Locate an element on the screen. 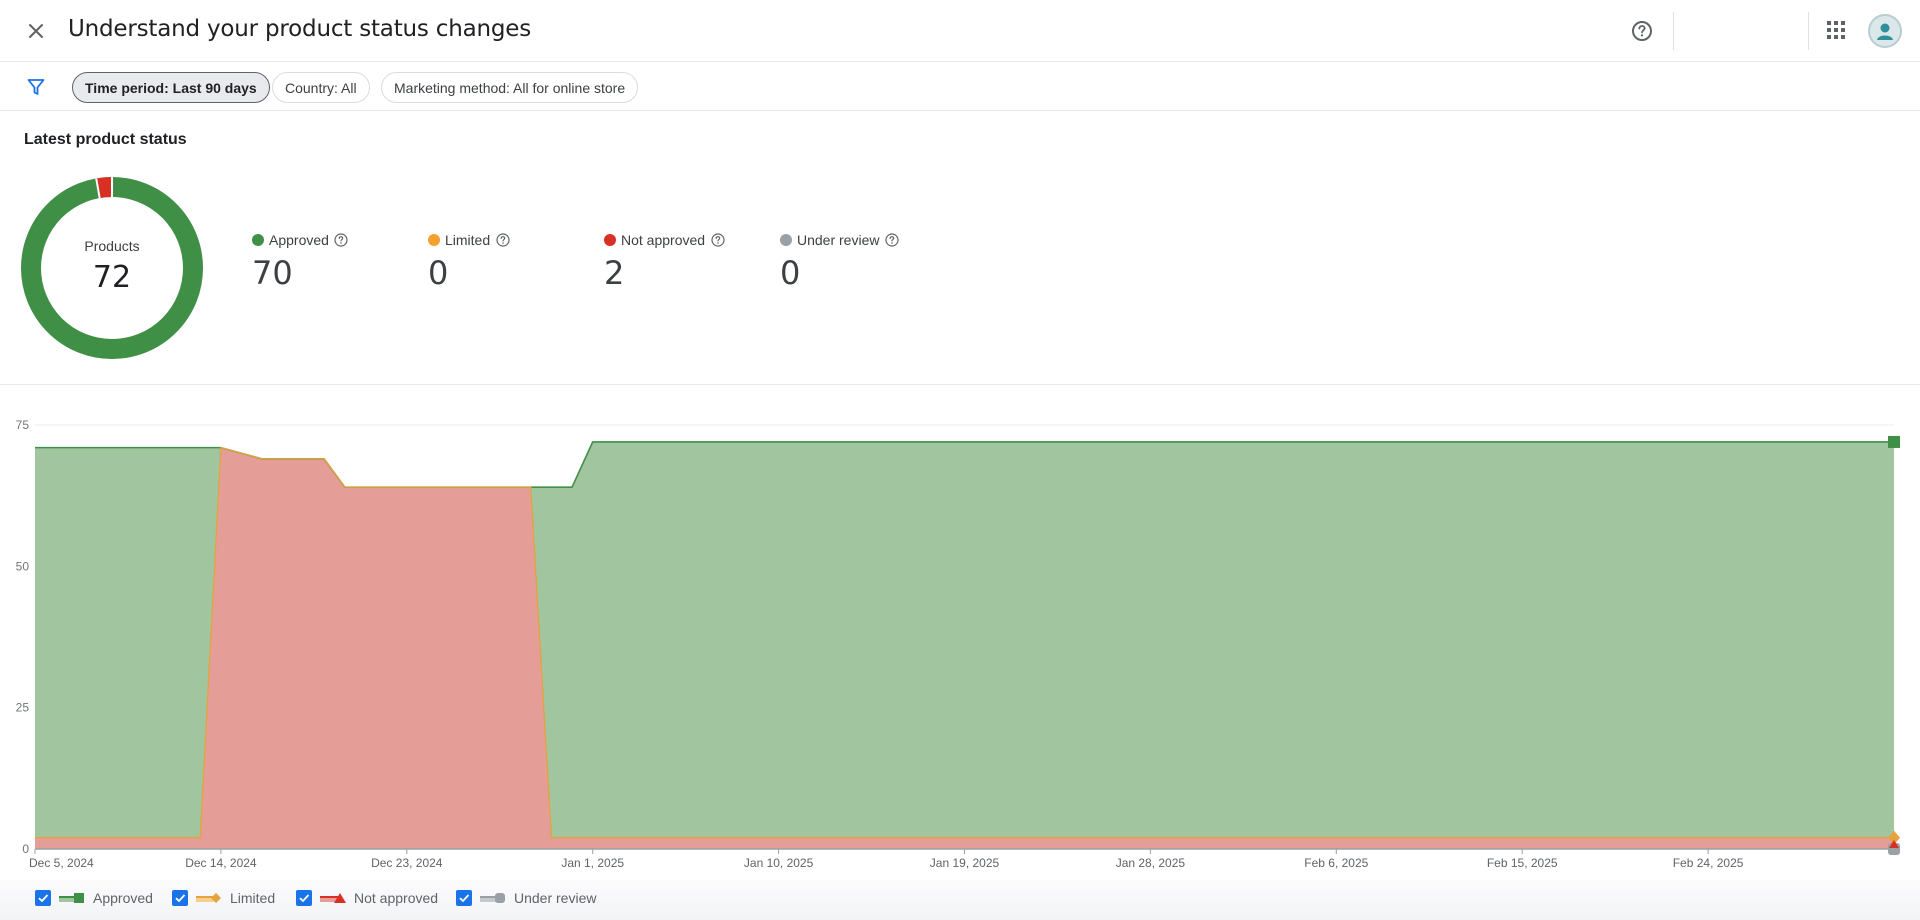  x-tick-label: Jan 28, 2025 is located at coordinates (1151, 863).